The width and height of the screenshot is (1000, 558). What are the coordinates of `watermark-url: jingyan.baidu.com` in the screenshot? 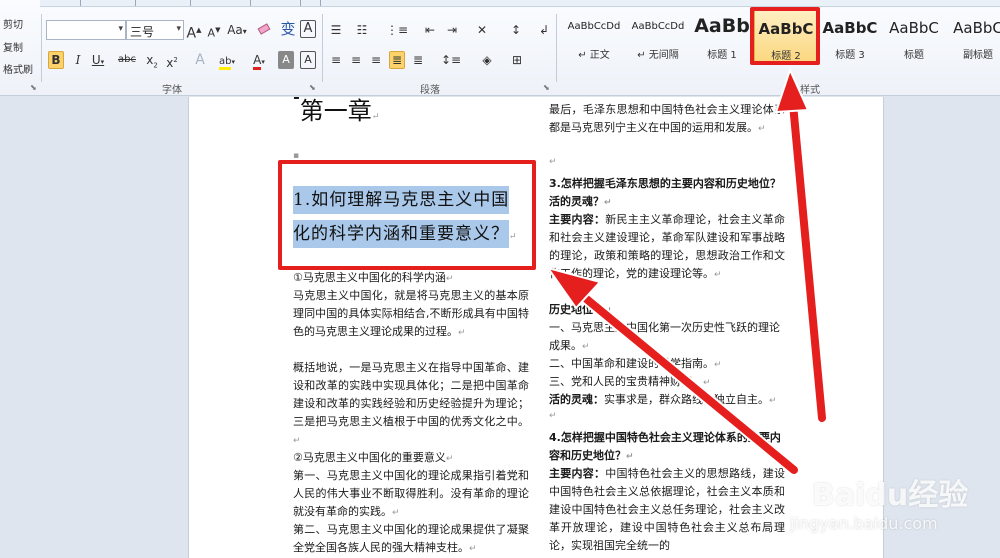 It's located at (864, 523).